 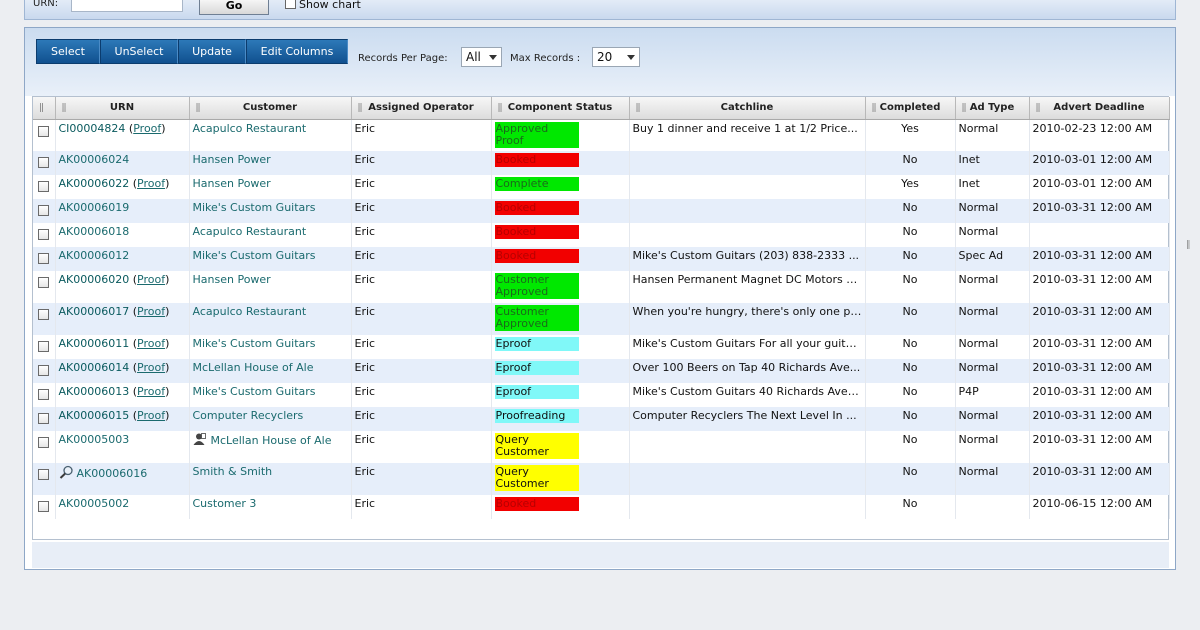 I want to click on deadline-cell: 2010-03-31 12:00 AM, so click(x=1099, y=319).